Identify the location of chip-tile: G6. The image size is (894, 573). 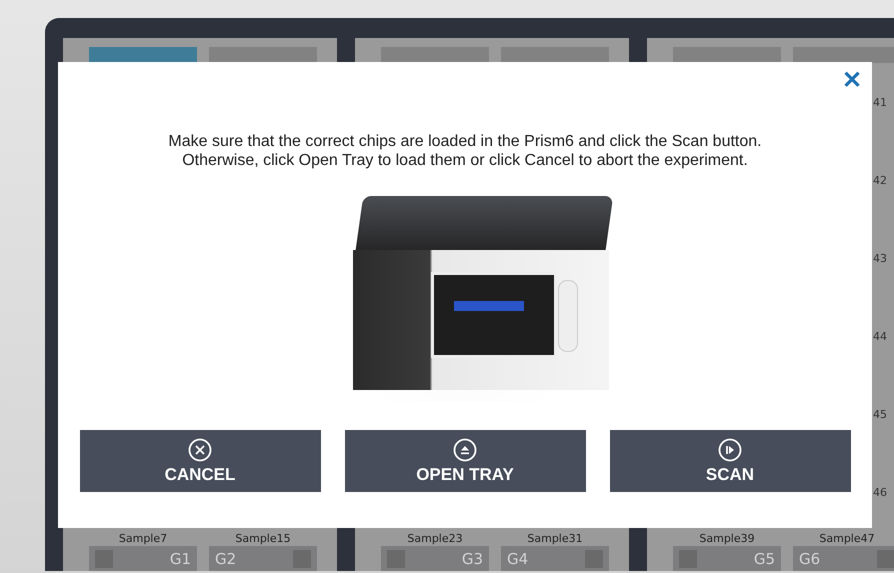
(843, 558).